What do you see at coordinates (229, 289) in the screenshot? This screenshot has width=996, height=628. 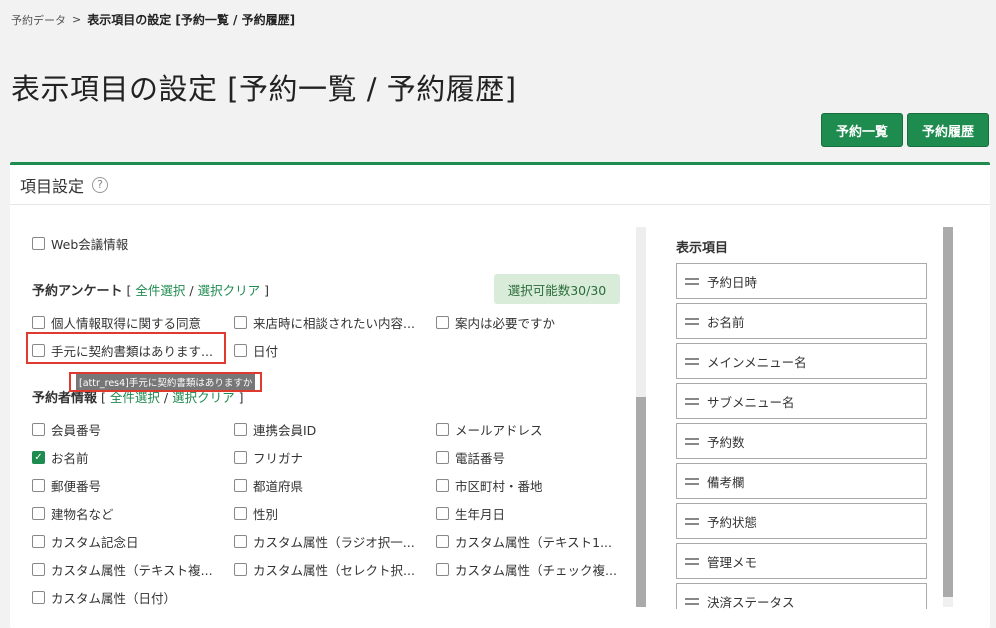 I see `survey-clear-link: 選択クリア` at bounding box center [229, 289].